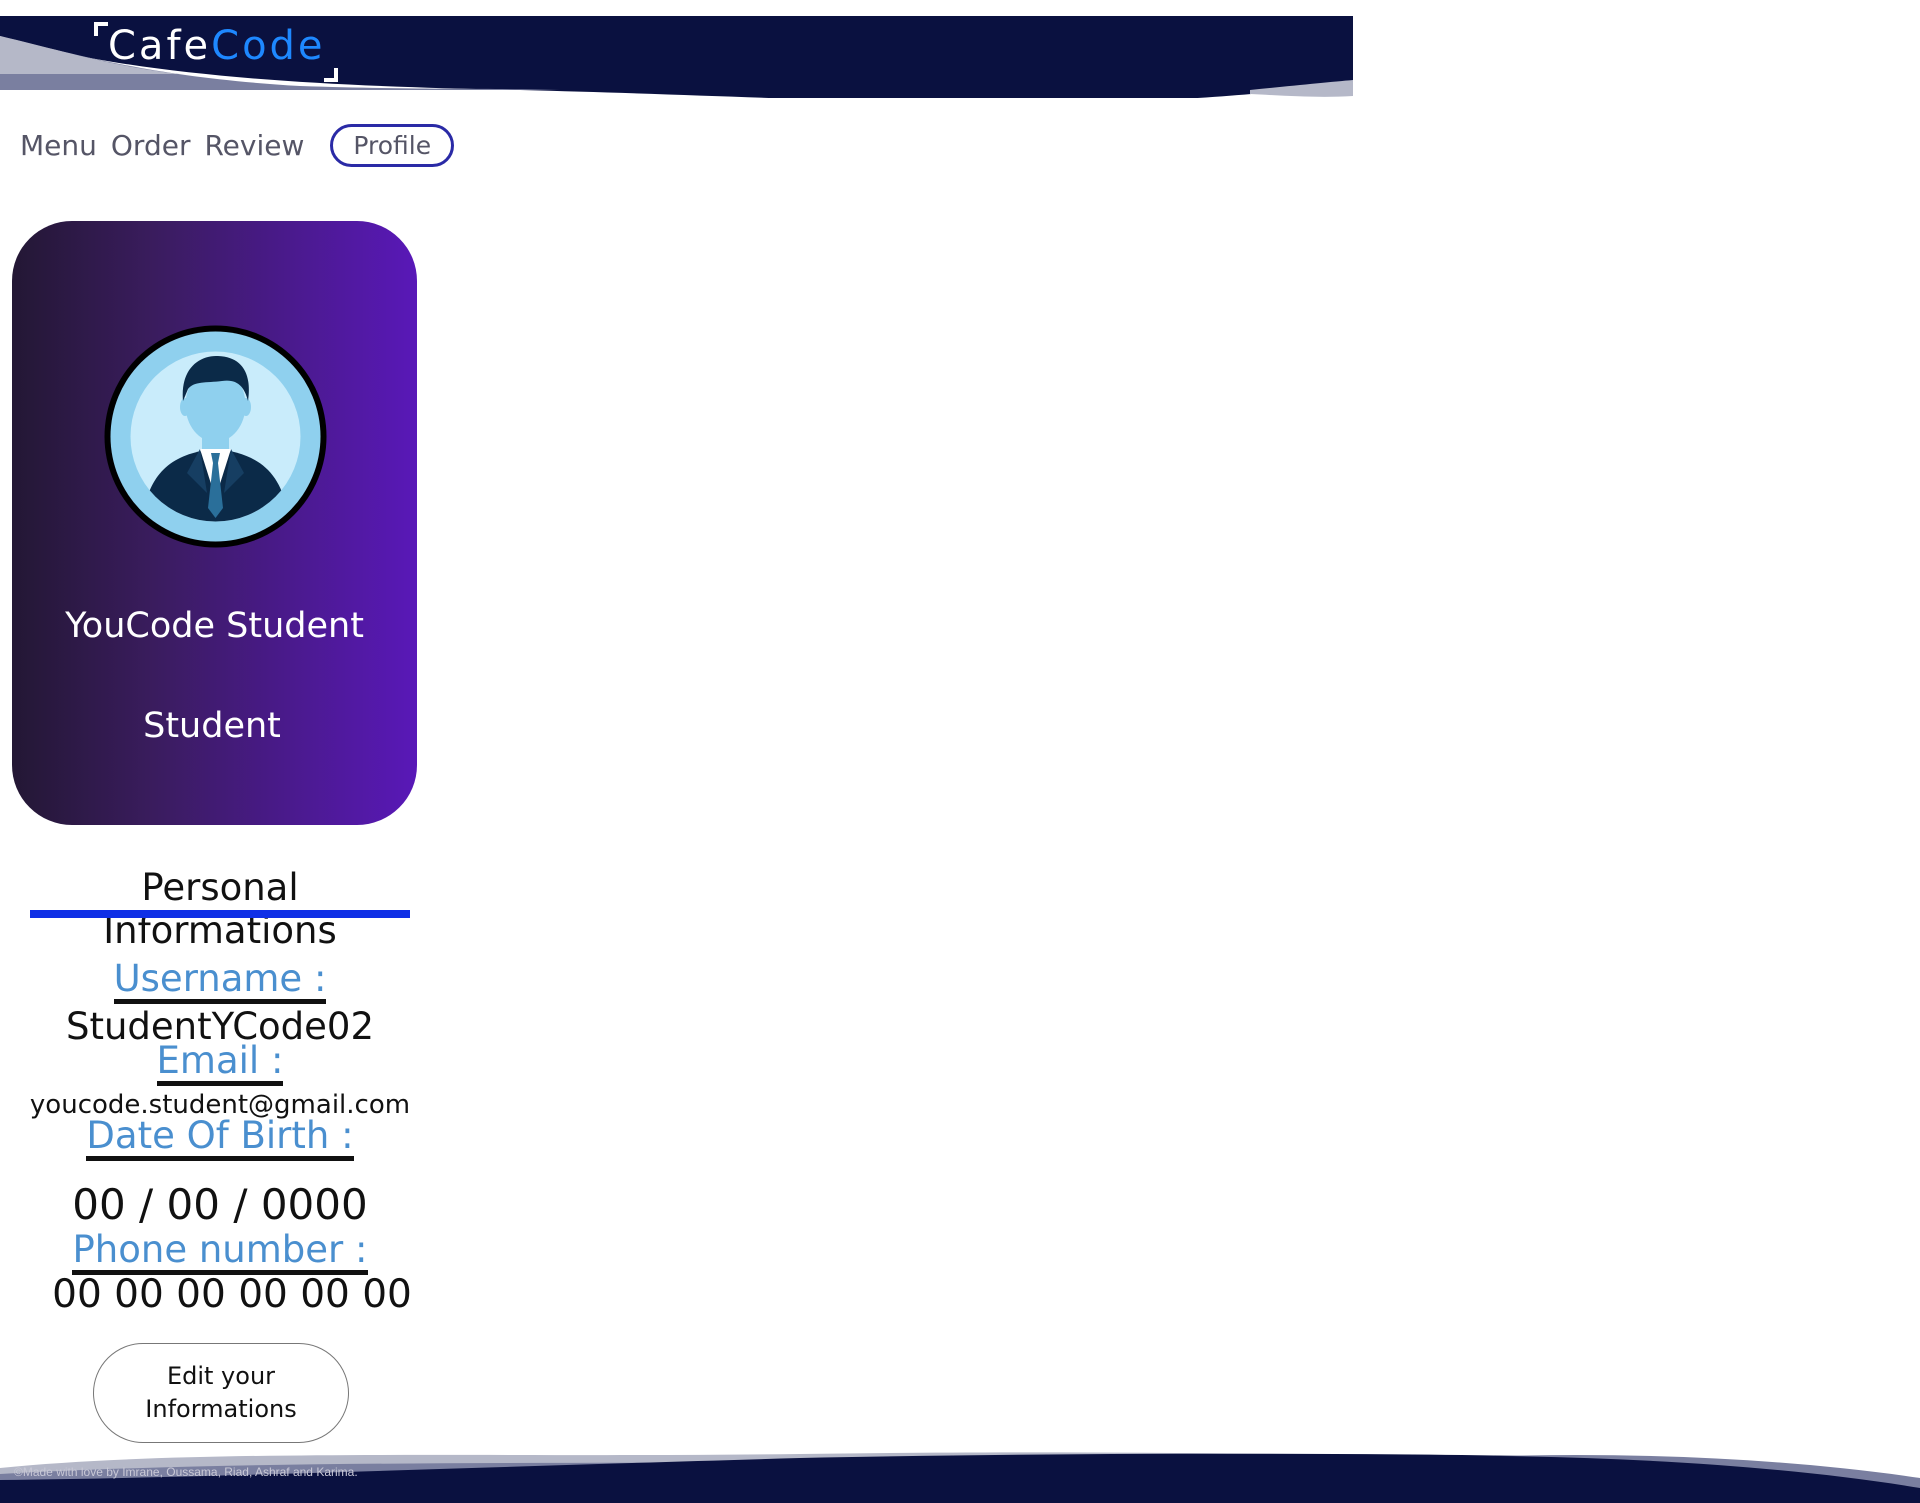  I want to click on phone-label: Phone number :, so click(220, 1251).